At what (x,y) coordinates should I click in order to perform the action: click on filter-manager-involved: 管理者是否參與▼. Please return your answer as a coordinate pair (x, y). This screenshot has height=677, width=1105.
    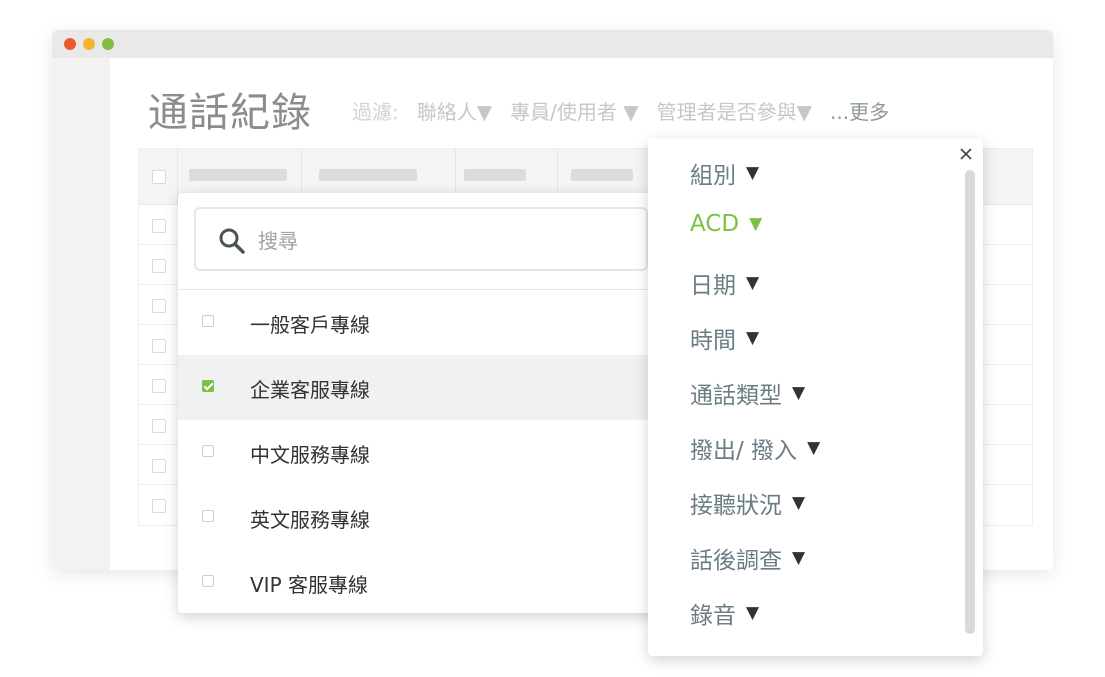
    Looking at the image, I should click on (734, 110).